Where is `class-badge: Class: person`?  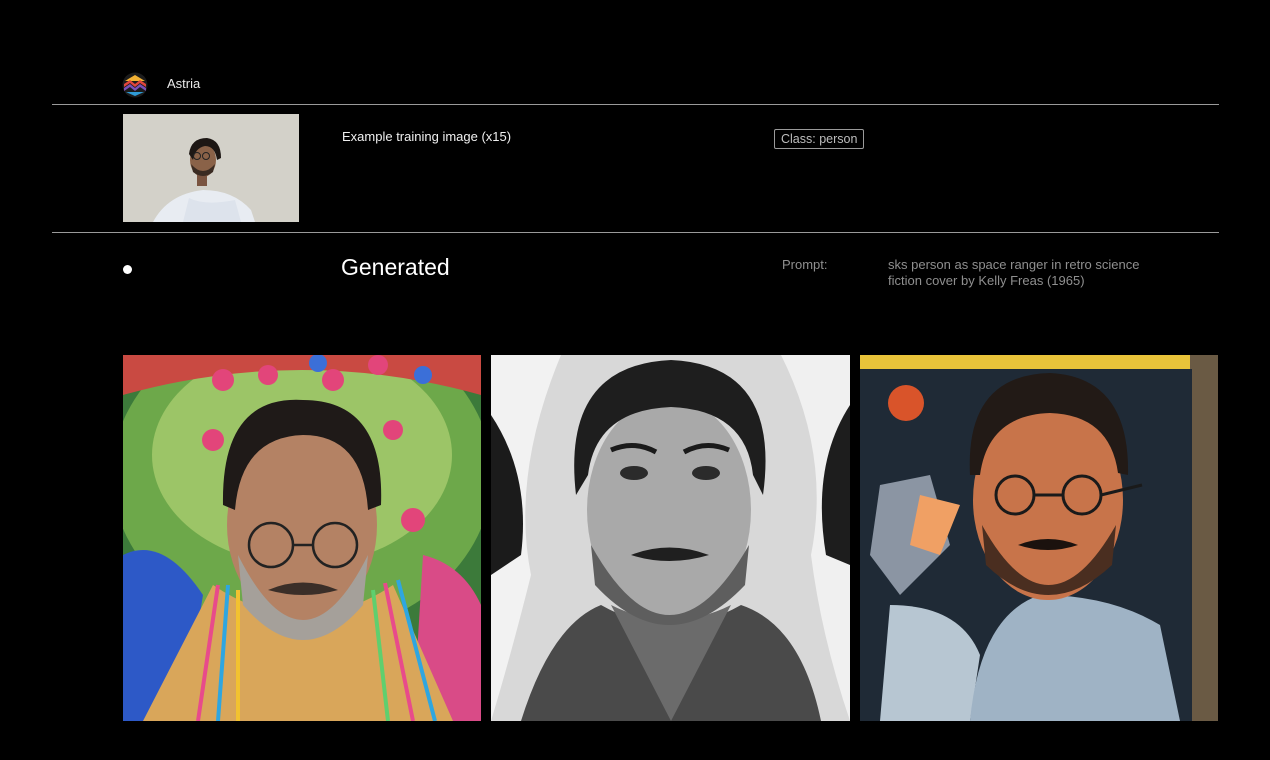 class-badge: Class: person is located at coordinates (819, 139).